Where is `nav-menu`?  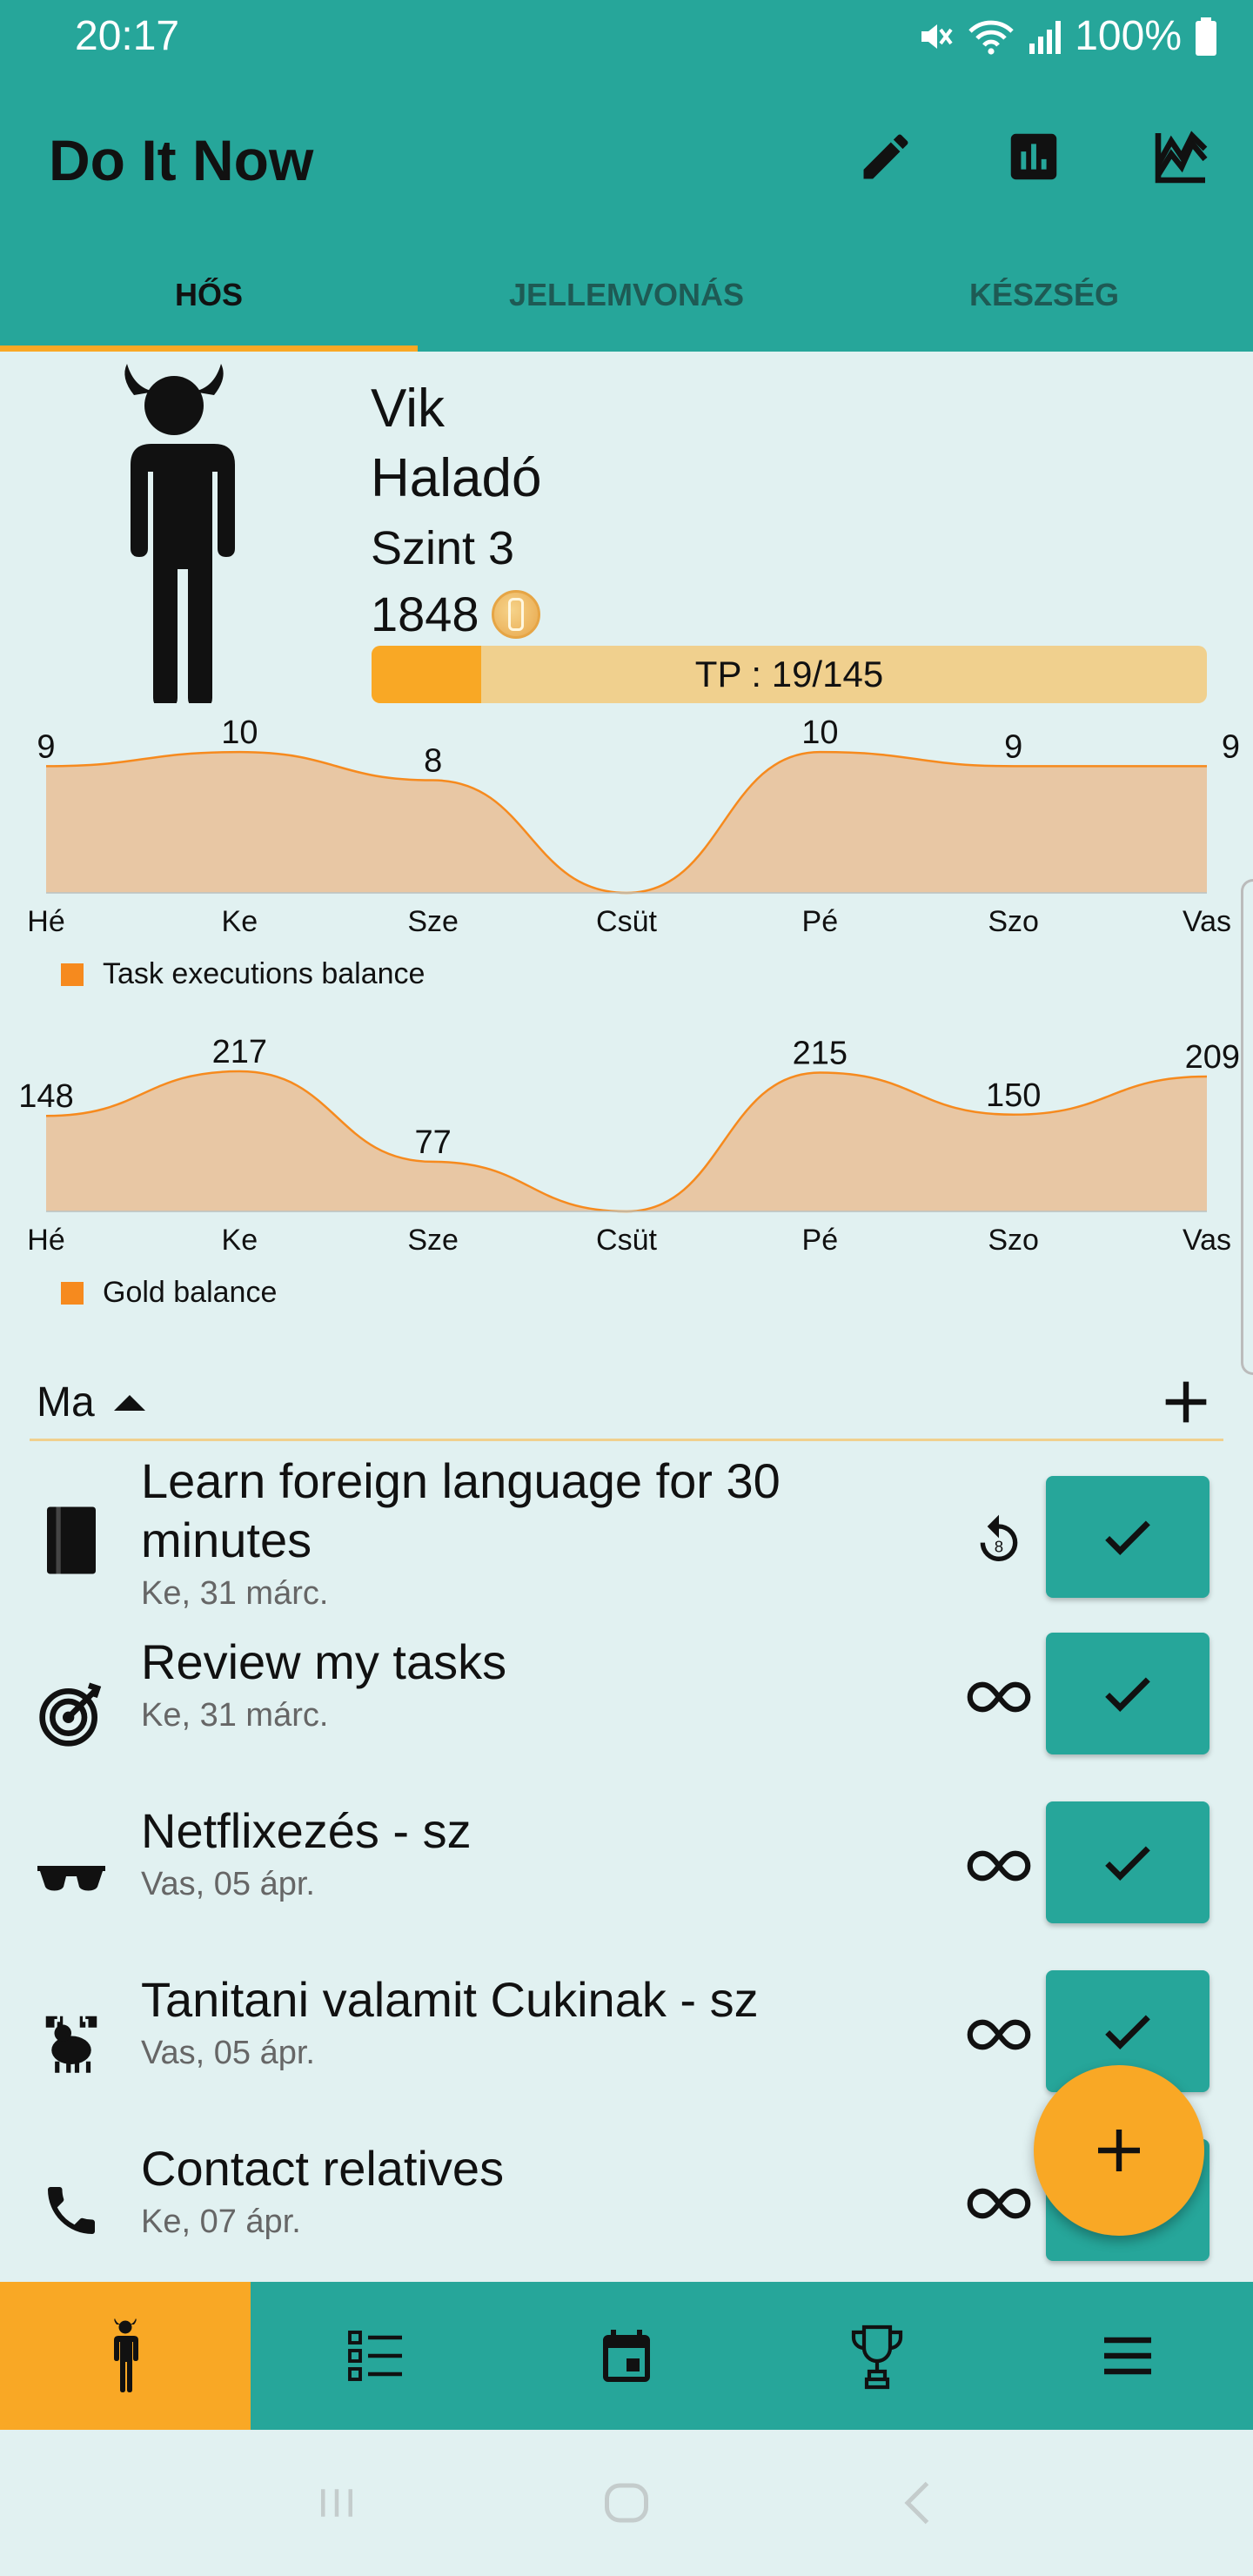 nav-menu is located at coordinates (1127, 2356).